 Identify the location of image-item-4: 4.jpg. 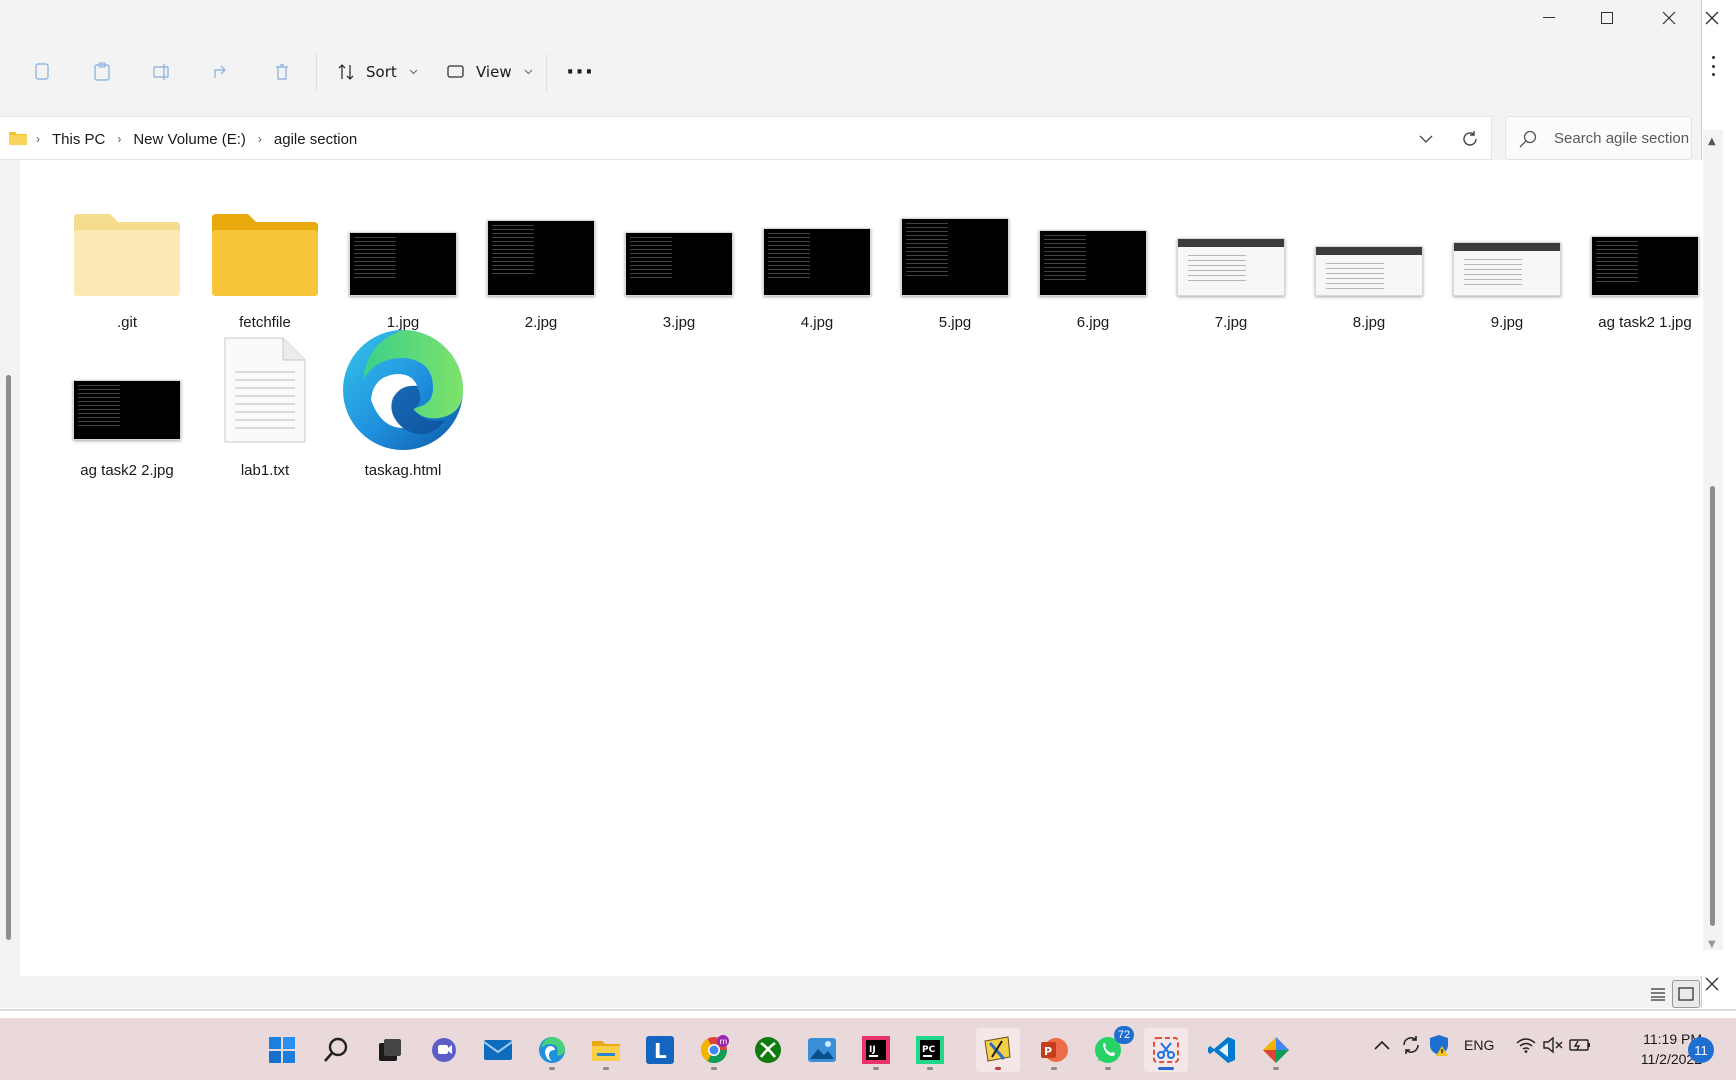
(817, 256).